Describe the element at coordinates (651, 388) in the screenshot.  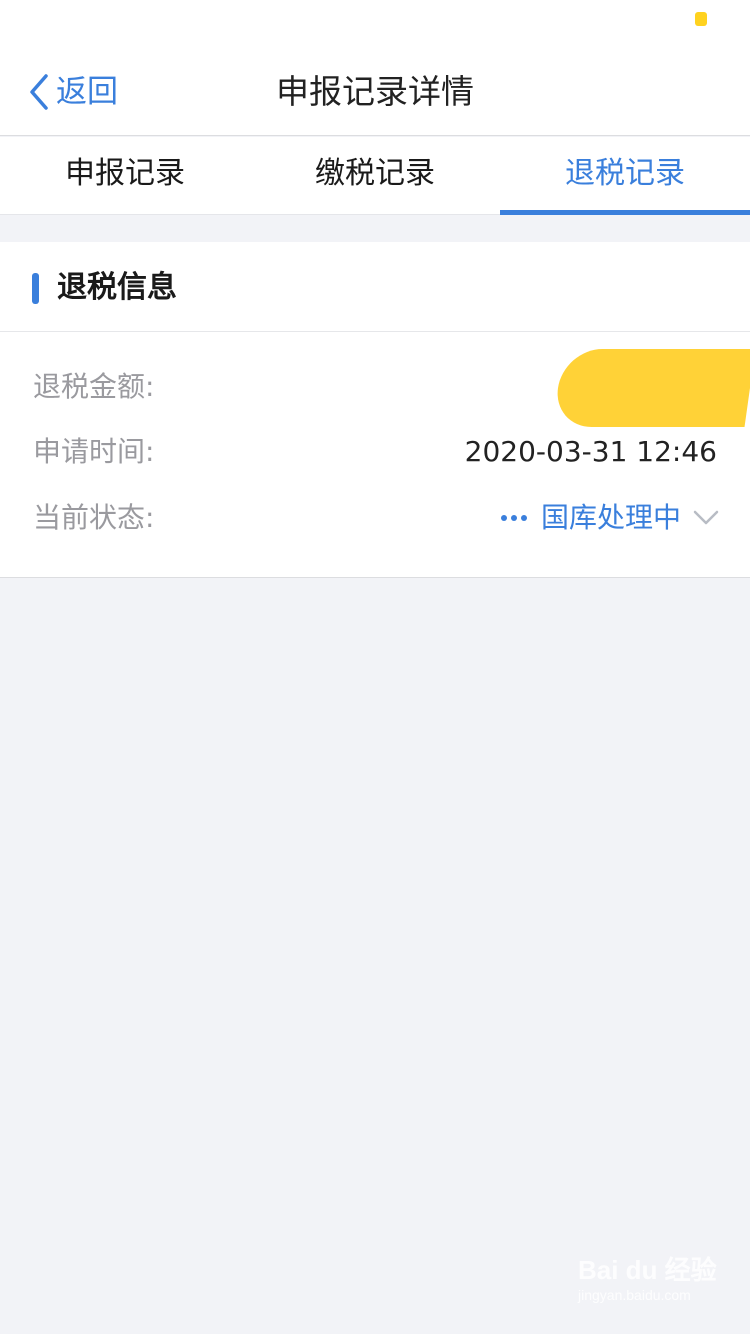
I see `redaction-mark` at that location.